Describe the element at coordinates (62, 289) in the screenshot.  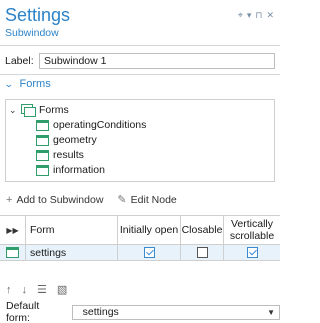
I see `clear-icon: ▧` at that location.